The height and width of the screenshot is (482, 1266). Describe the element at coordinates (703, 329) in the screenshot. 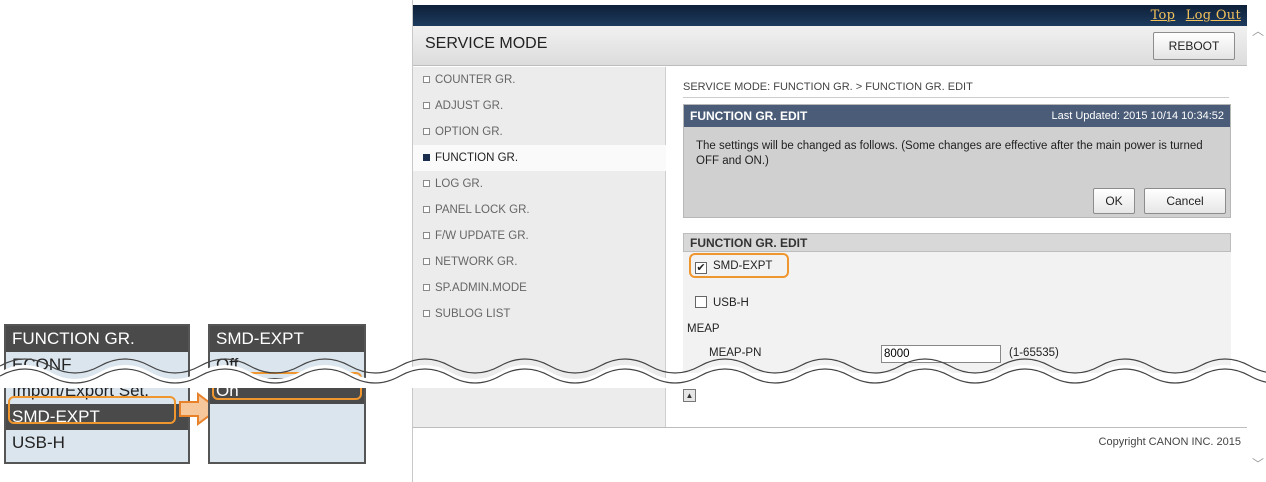

I see `meap-label: MEAP` at that location.